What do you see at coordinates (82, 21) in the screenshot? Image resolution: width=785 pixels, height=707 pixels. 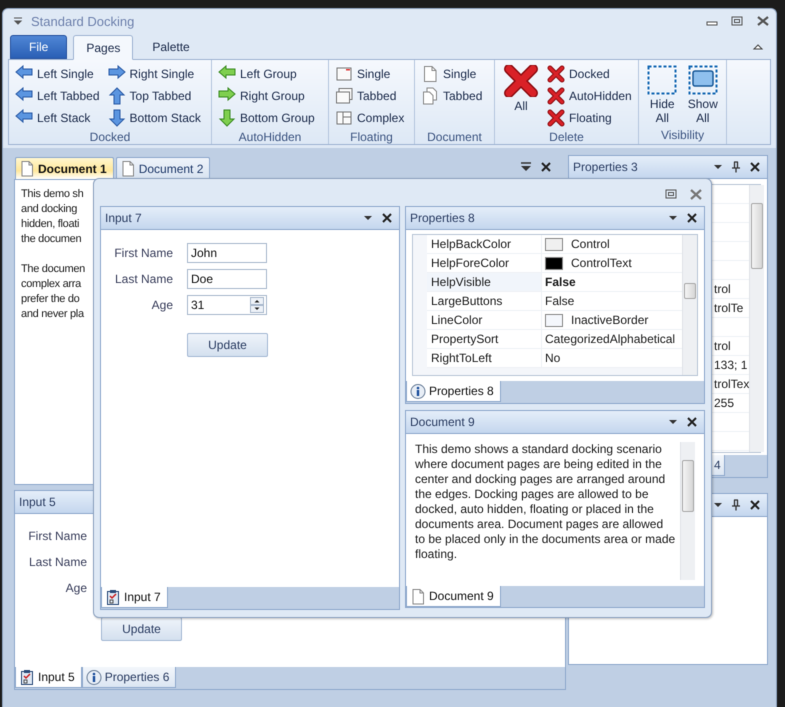 I see `window-title: Standard Docking` at bounding box center [82, 21].